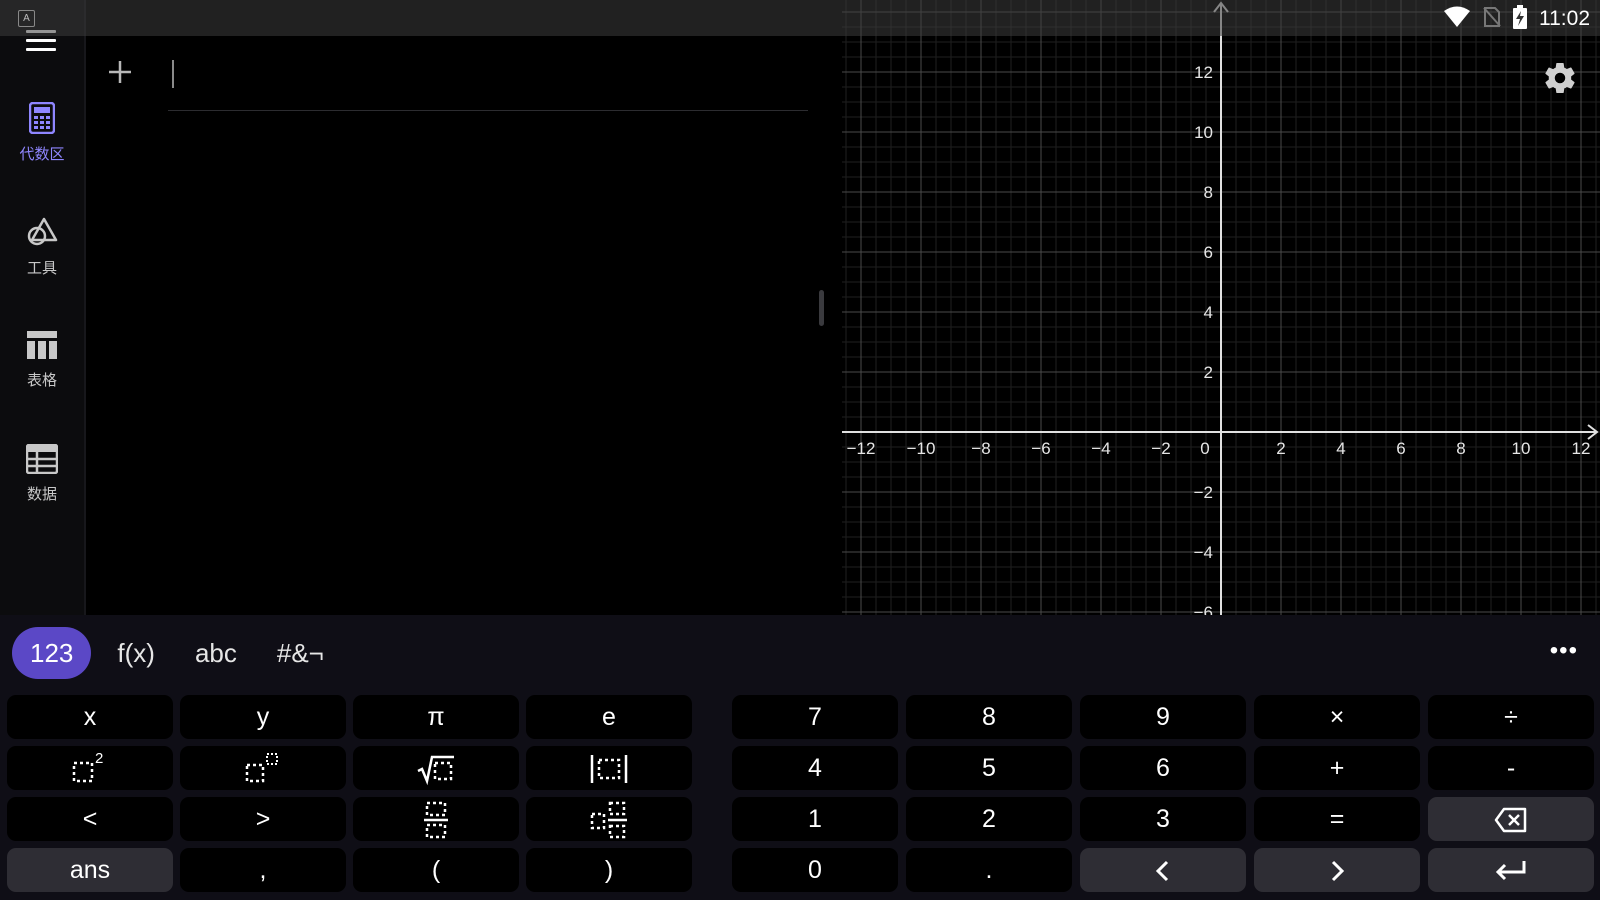 The height and width of the screenshot is (900, 1600). What do you see at coordinates (52, 653) in the screenshot?
I see `tab-123: 123` at bounding box center [52, 653].